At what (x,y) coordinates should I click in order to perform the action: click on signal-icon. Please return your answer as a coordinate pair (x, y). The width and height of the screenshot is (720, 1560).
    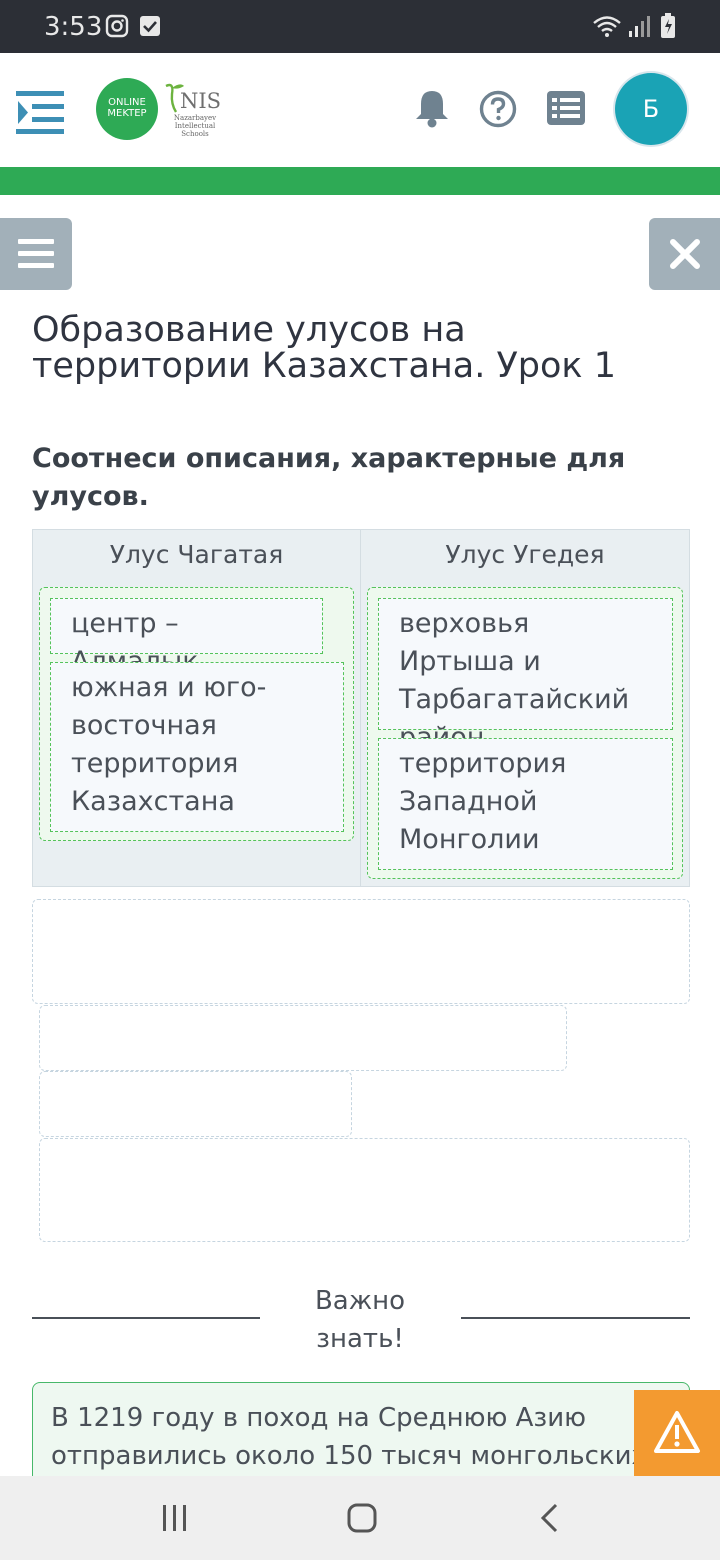
    Looking at the image, I should click on (639, 26).